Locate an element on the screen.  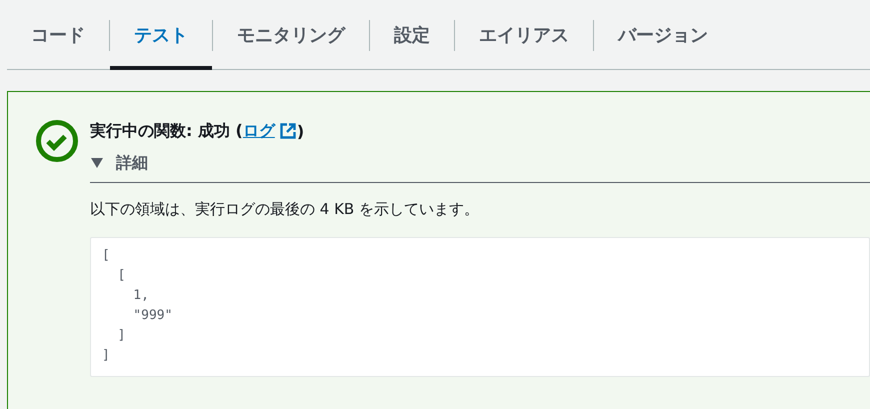
tab: テスト is located at coordinates (161, 35).